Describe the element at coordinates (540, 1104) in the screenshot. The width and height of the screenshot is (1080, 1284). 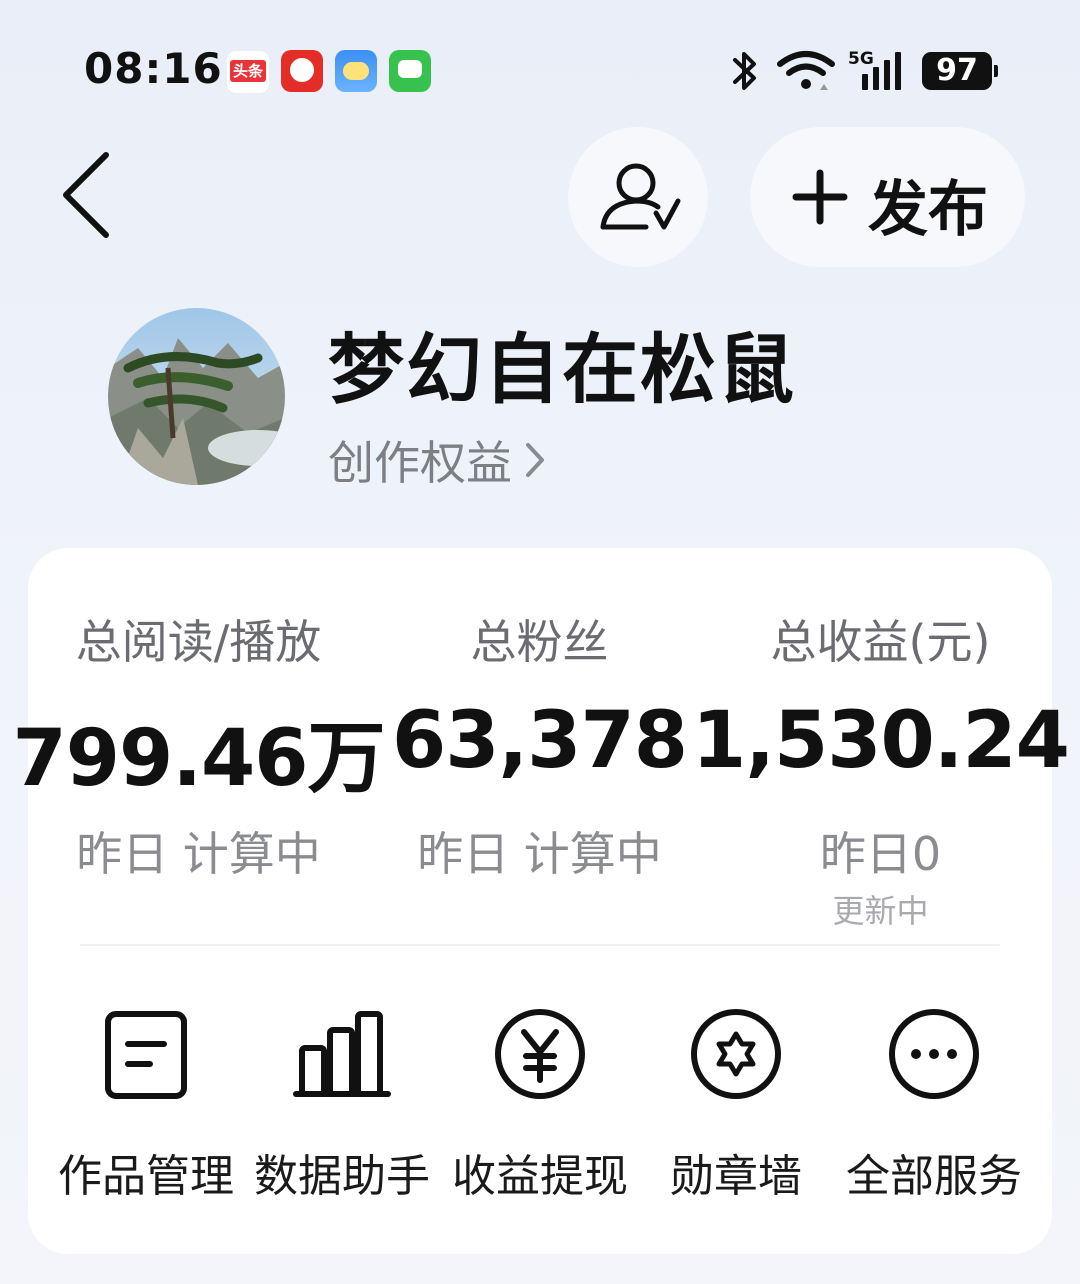
I see `service-earnings-withdraw: 收益提现` at that location.